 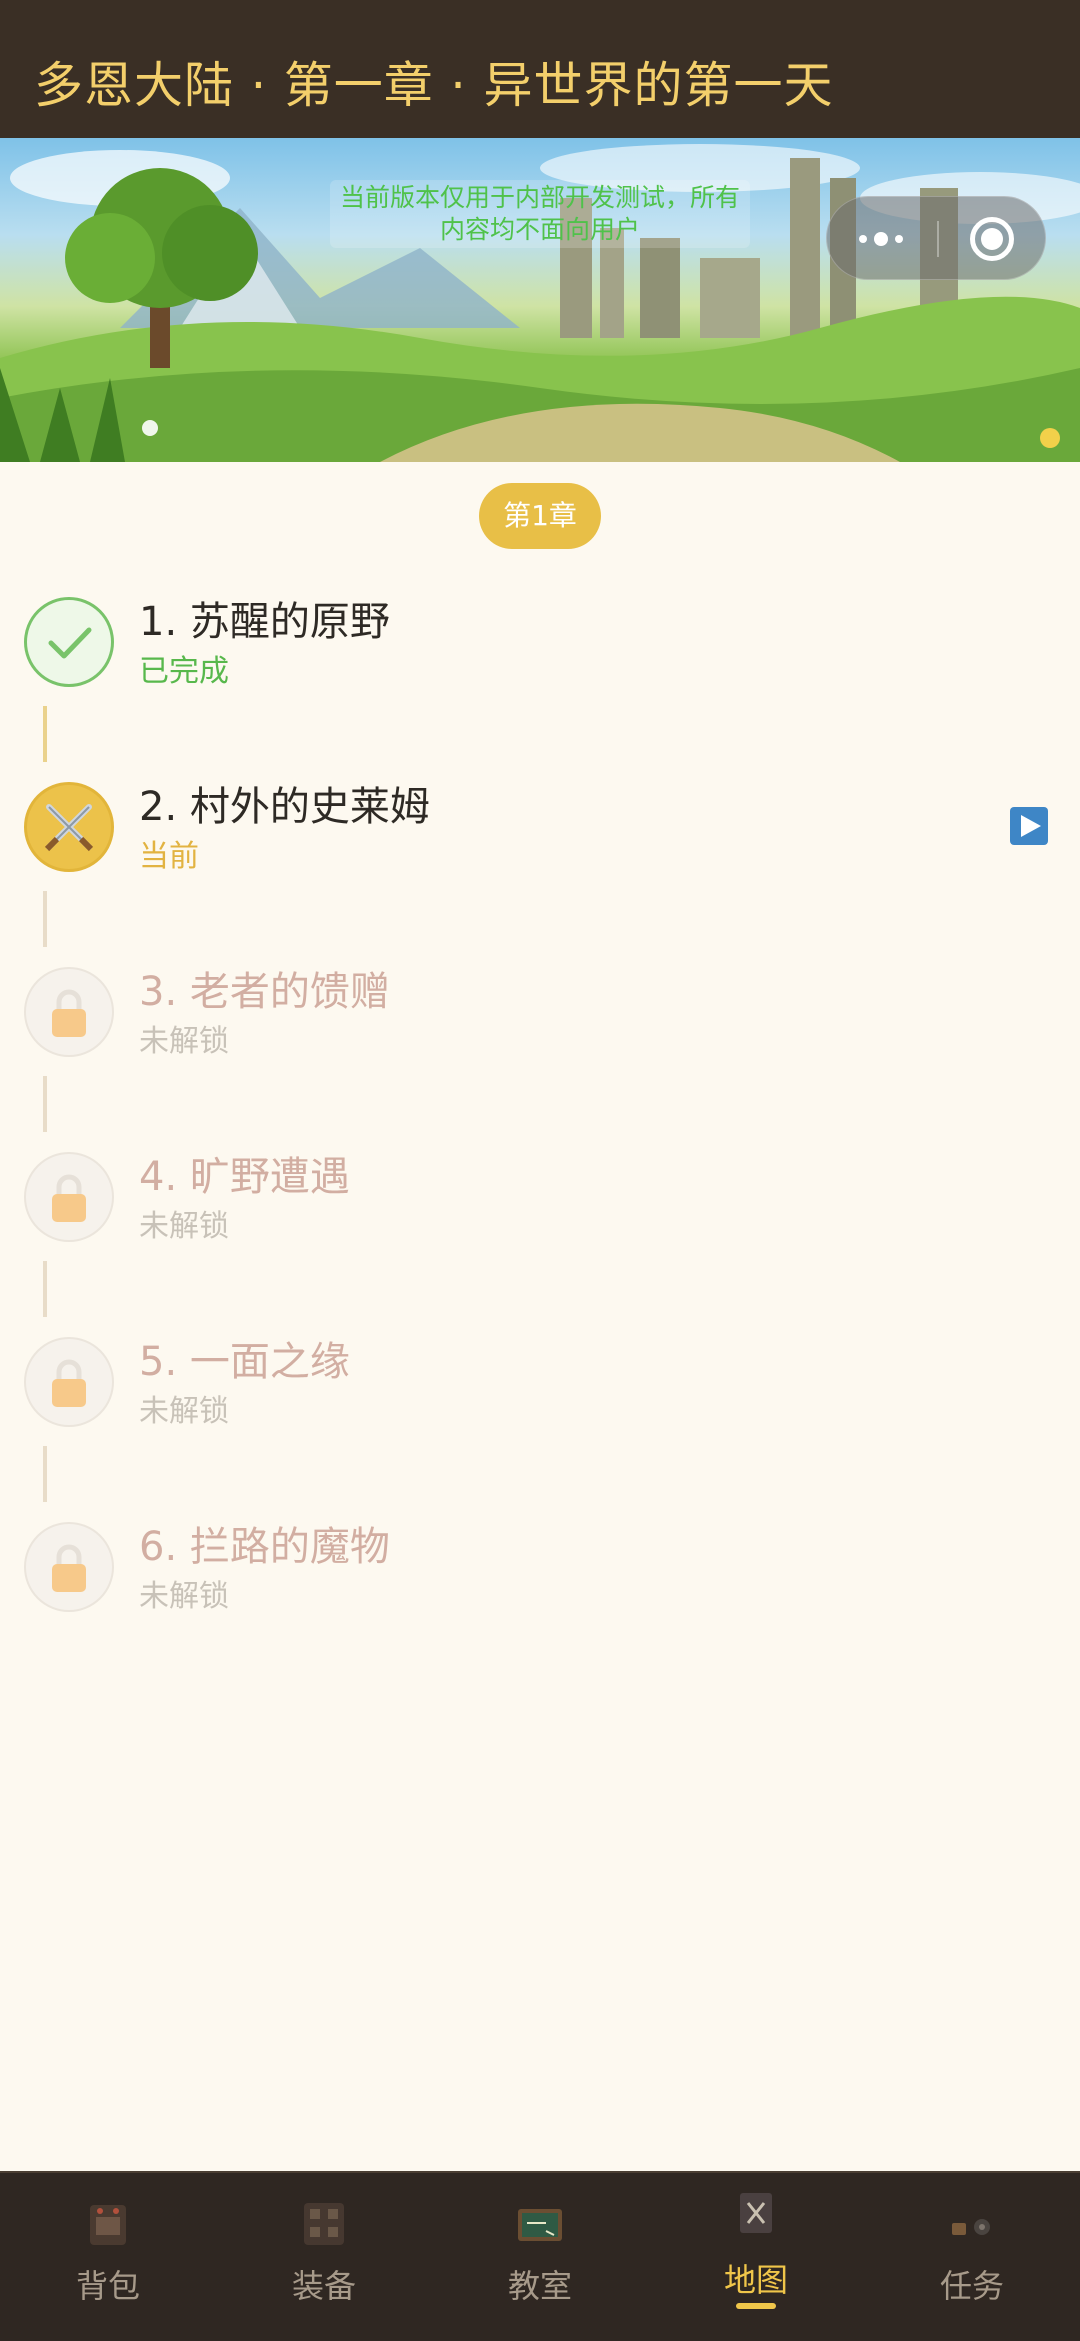 I want to click on page-title: 多恩大陆 · 第一章 · 异世界的第一天, so click(x=434, y=85).